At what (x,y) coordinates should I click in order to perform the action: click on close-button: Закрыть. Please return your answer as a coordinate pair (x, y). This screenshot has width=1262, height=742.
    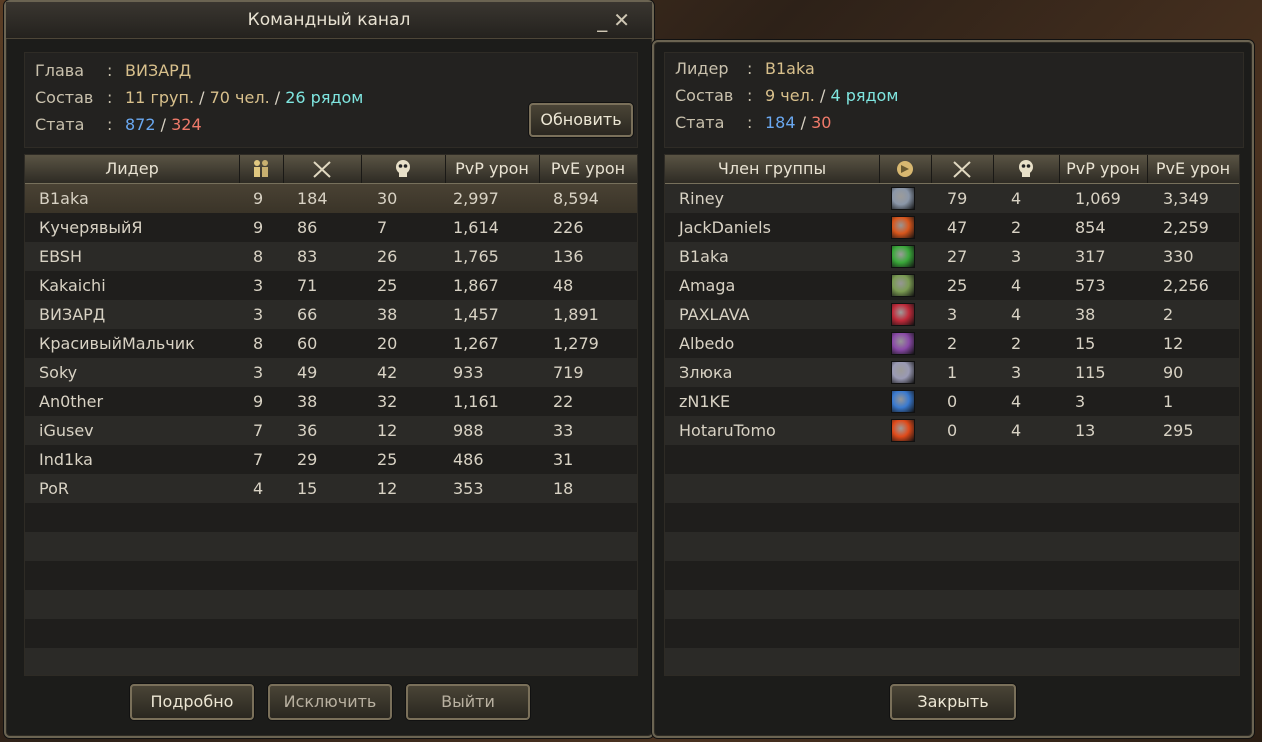
    Looking at the image, I should click on (953, 702).